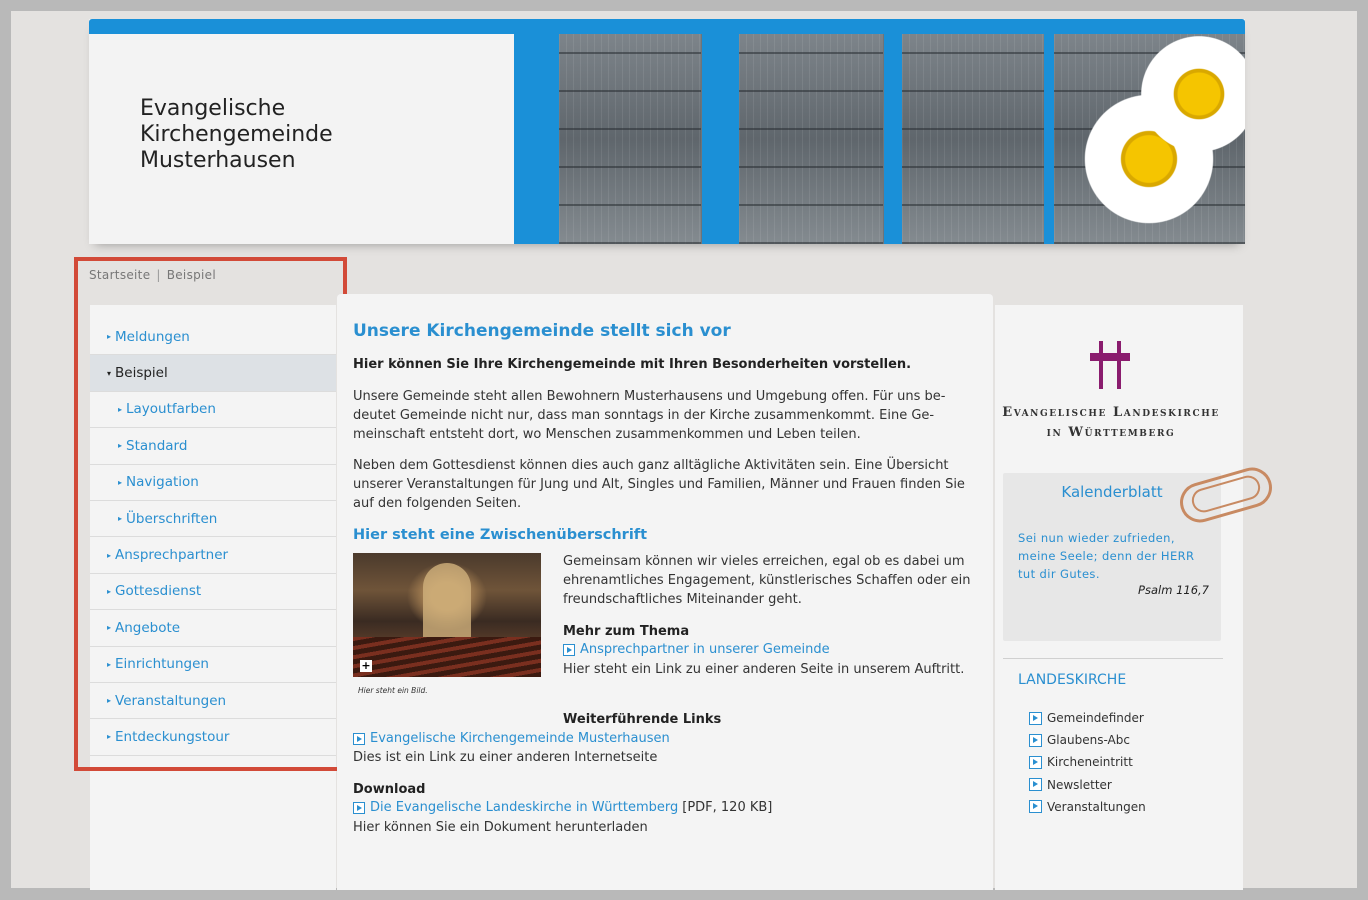 This screenshot has height=900, width=1368. I want to click on sidebar-item-label: Meldungen, so click(152, 336).